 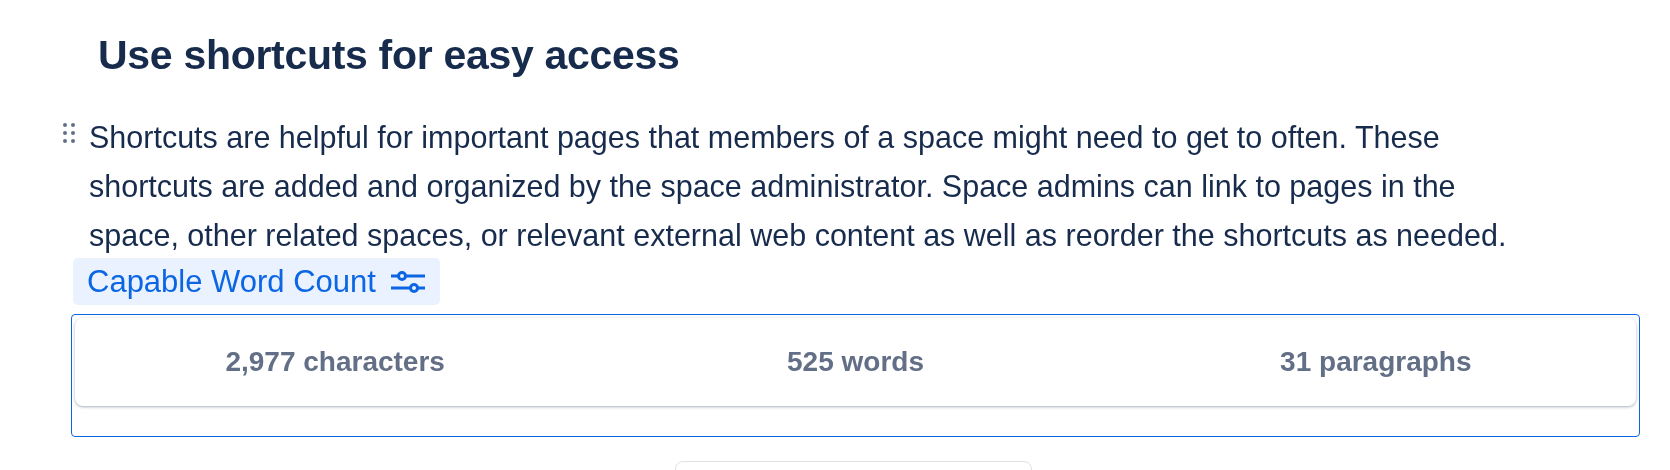 What do you see at coordinates (855, 362) in the screenshot?
I see `stat-text: 525 words` at bounding box center [855, 362].